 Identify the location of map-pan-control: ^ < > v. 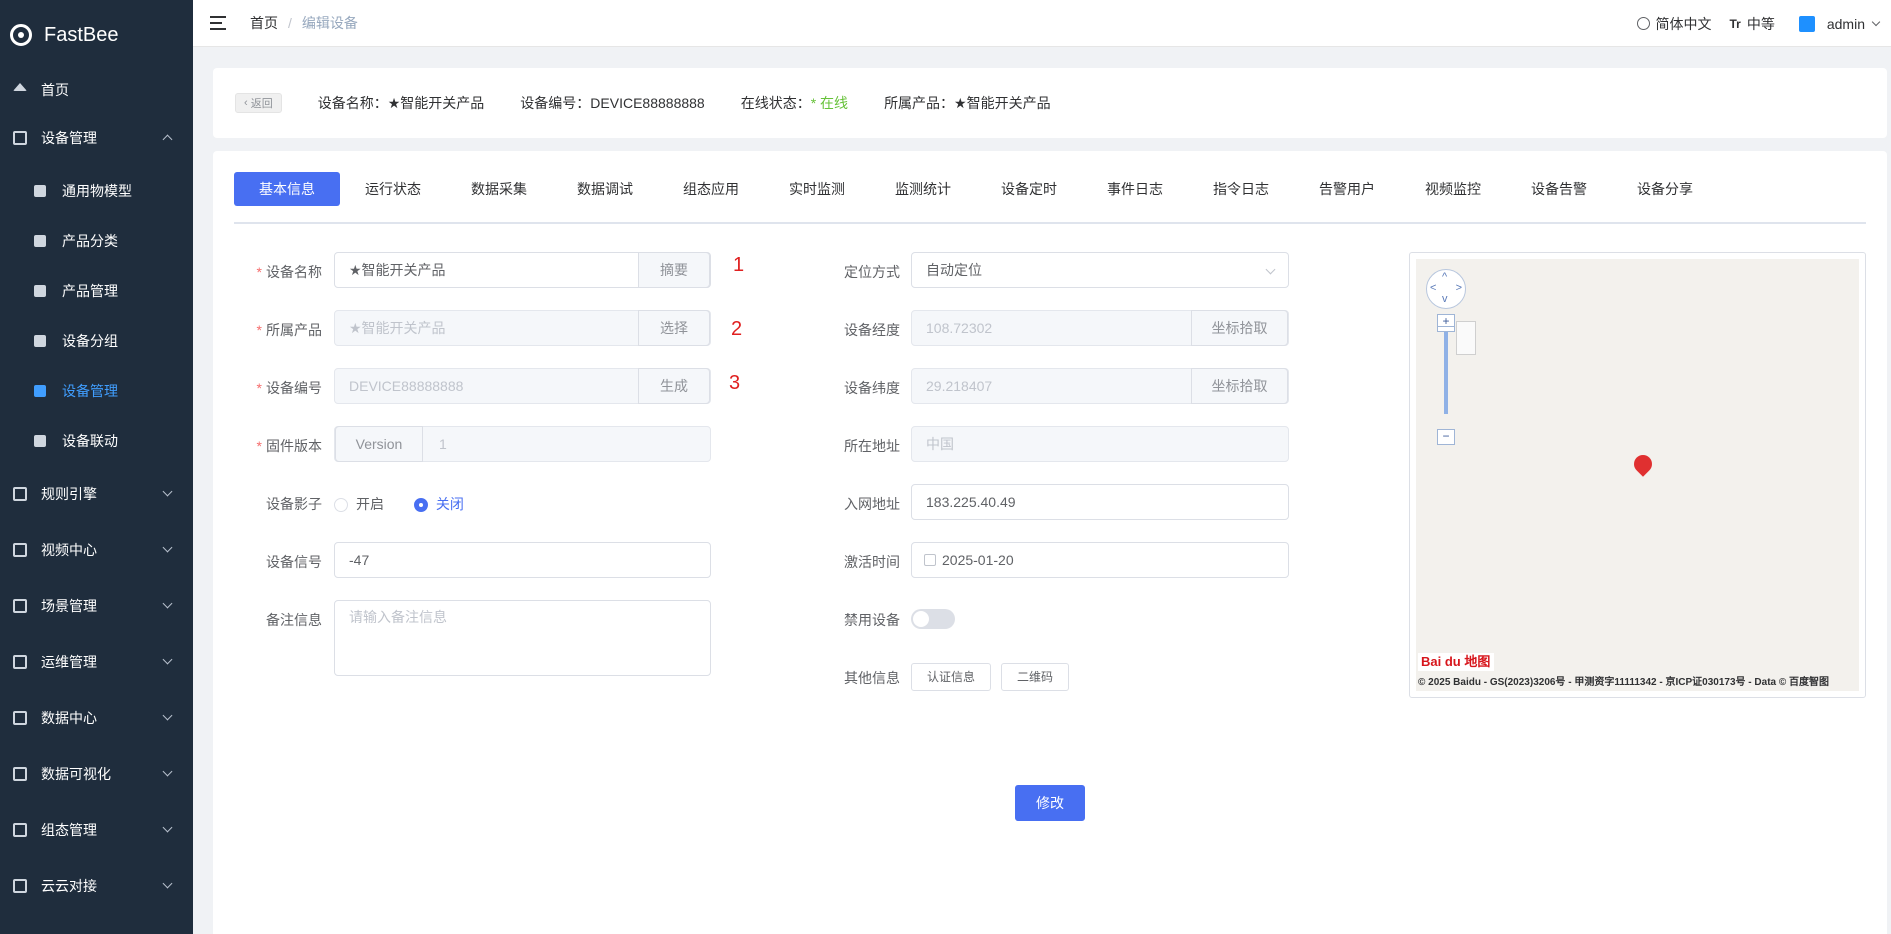
(1446, 289).